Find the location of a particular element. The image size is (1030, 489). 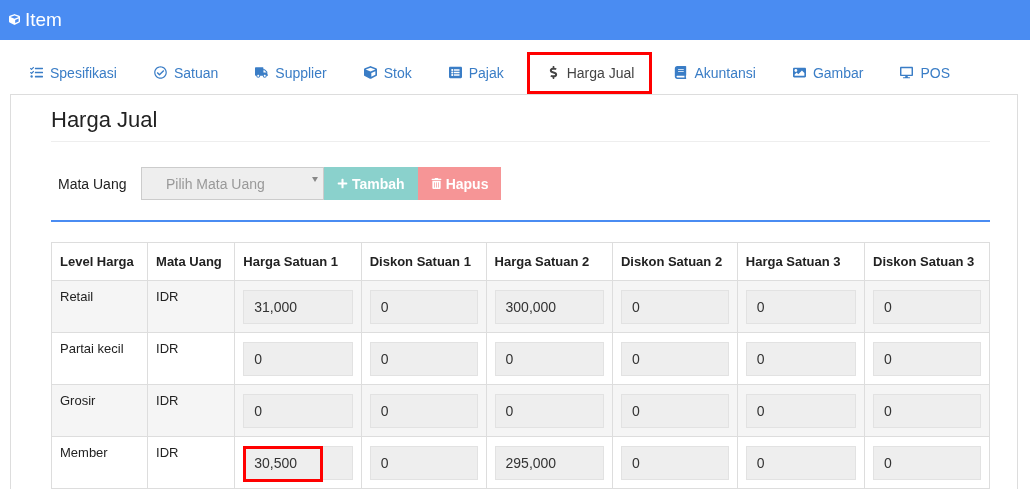

image-icon is located at coordinates (799, 73).